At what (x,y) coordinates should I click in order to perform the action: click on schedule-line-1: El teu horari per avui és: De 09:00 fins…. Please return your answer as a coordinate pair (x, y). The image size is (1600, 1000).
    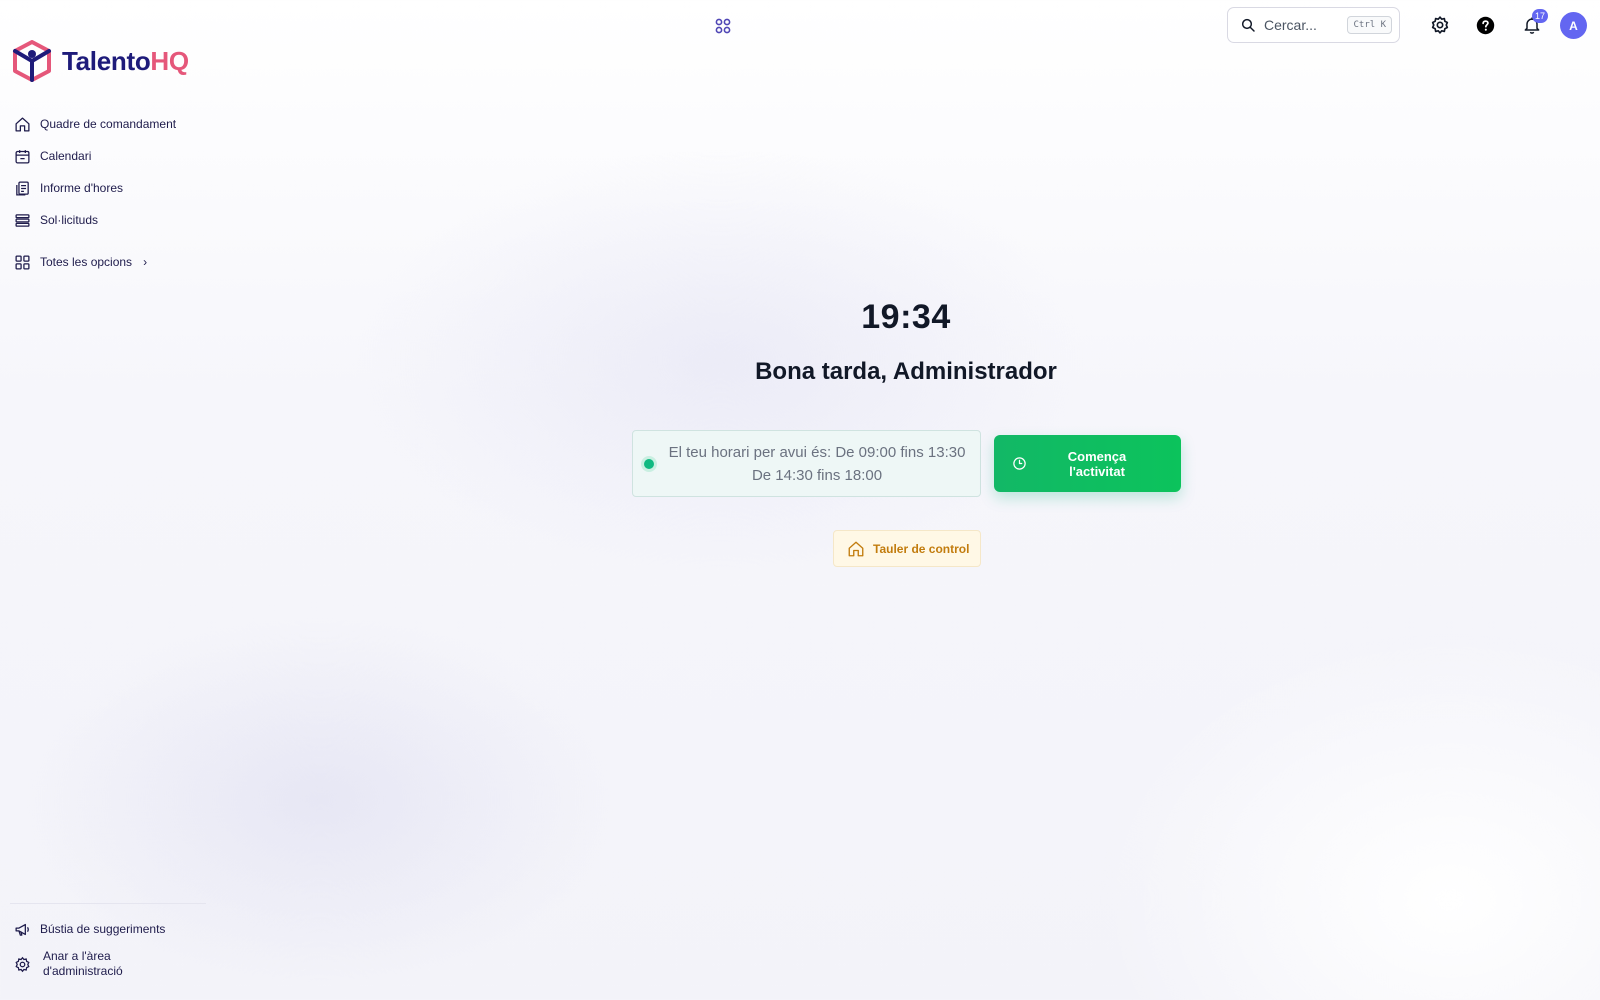
    Looking at the image, I should click on (817, 452).